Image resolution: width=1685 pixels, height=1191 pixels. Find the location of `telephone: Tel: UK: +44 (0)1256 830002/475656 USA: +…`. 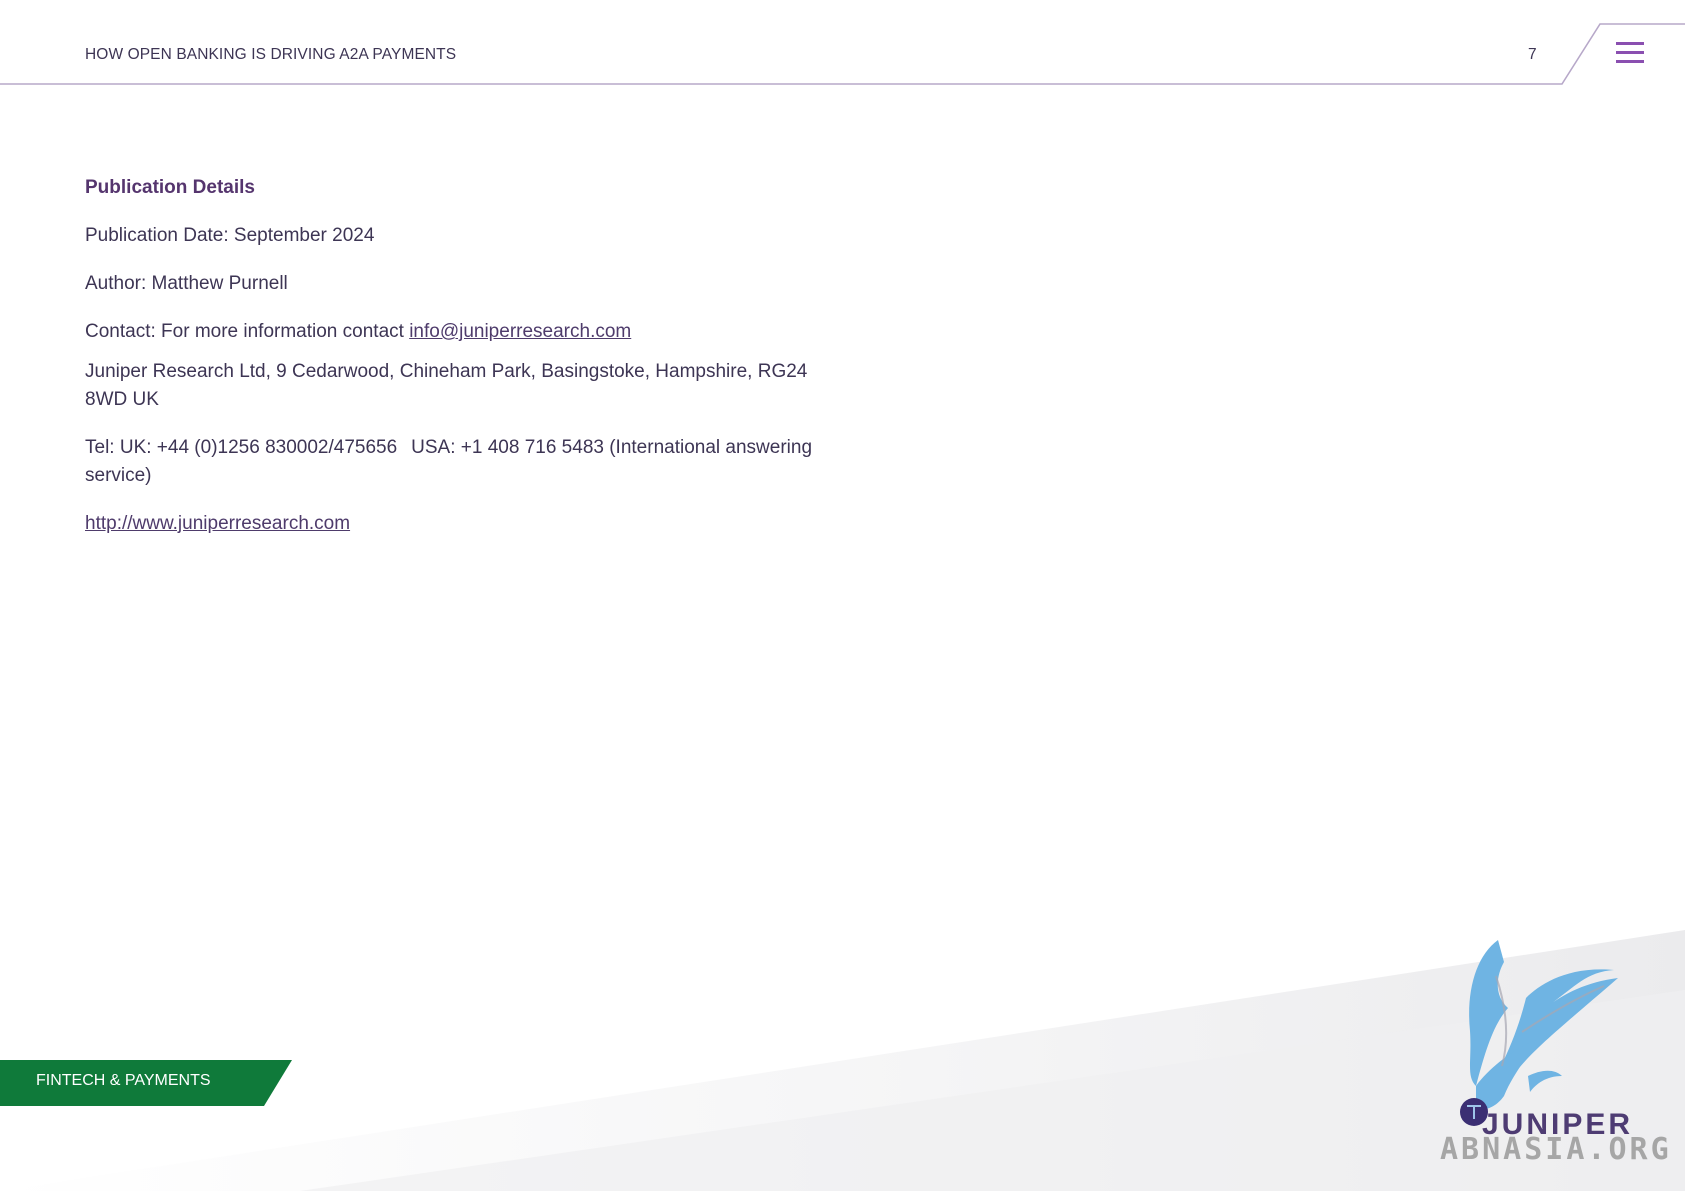

telephone: Tel: UK: +44 (0)1256 830002/475656 USA: +… is located at coordinates (450, 462).